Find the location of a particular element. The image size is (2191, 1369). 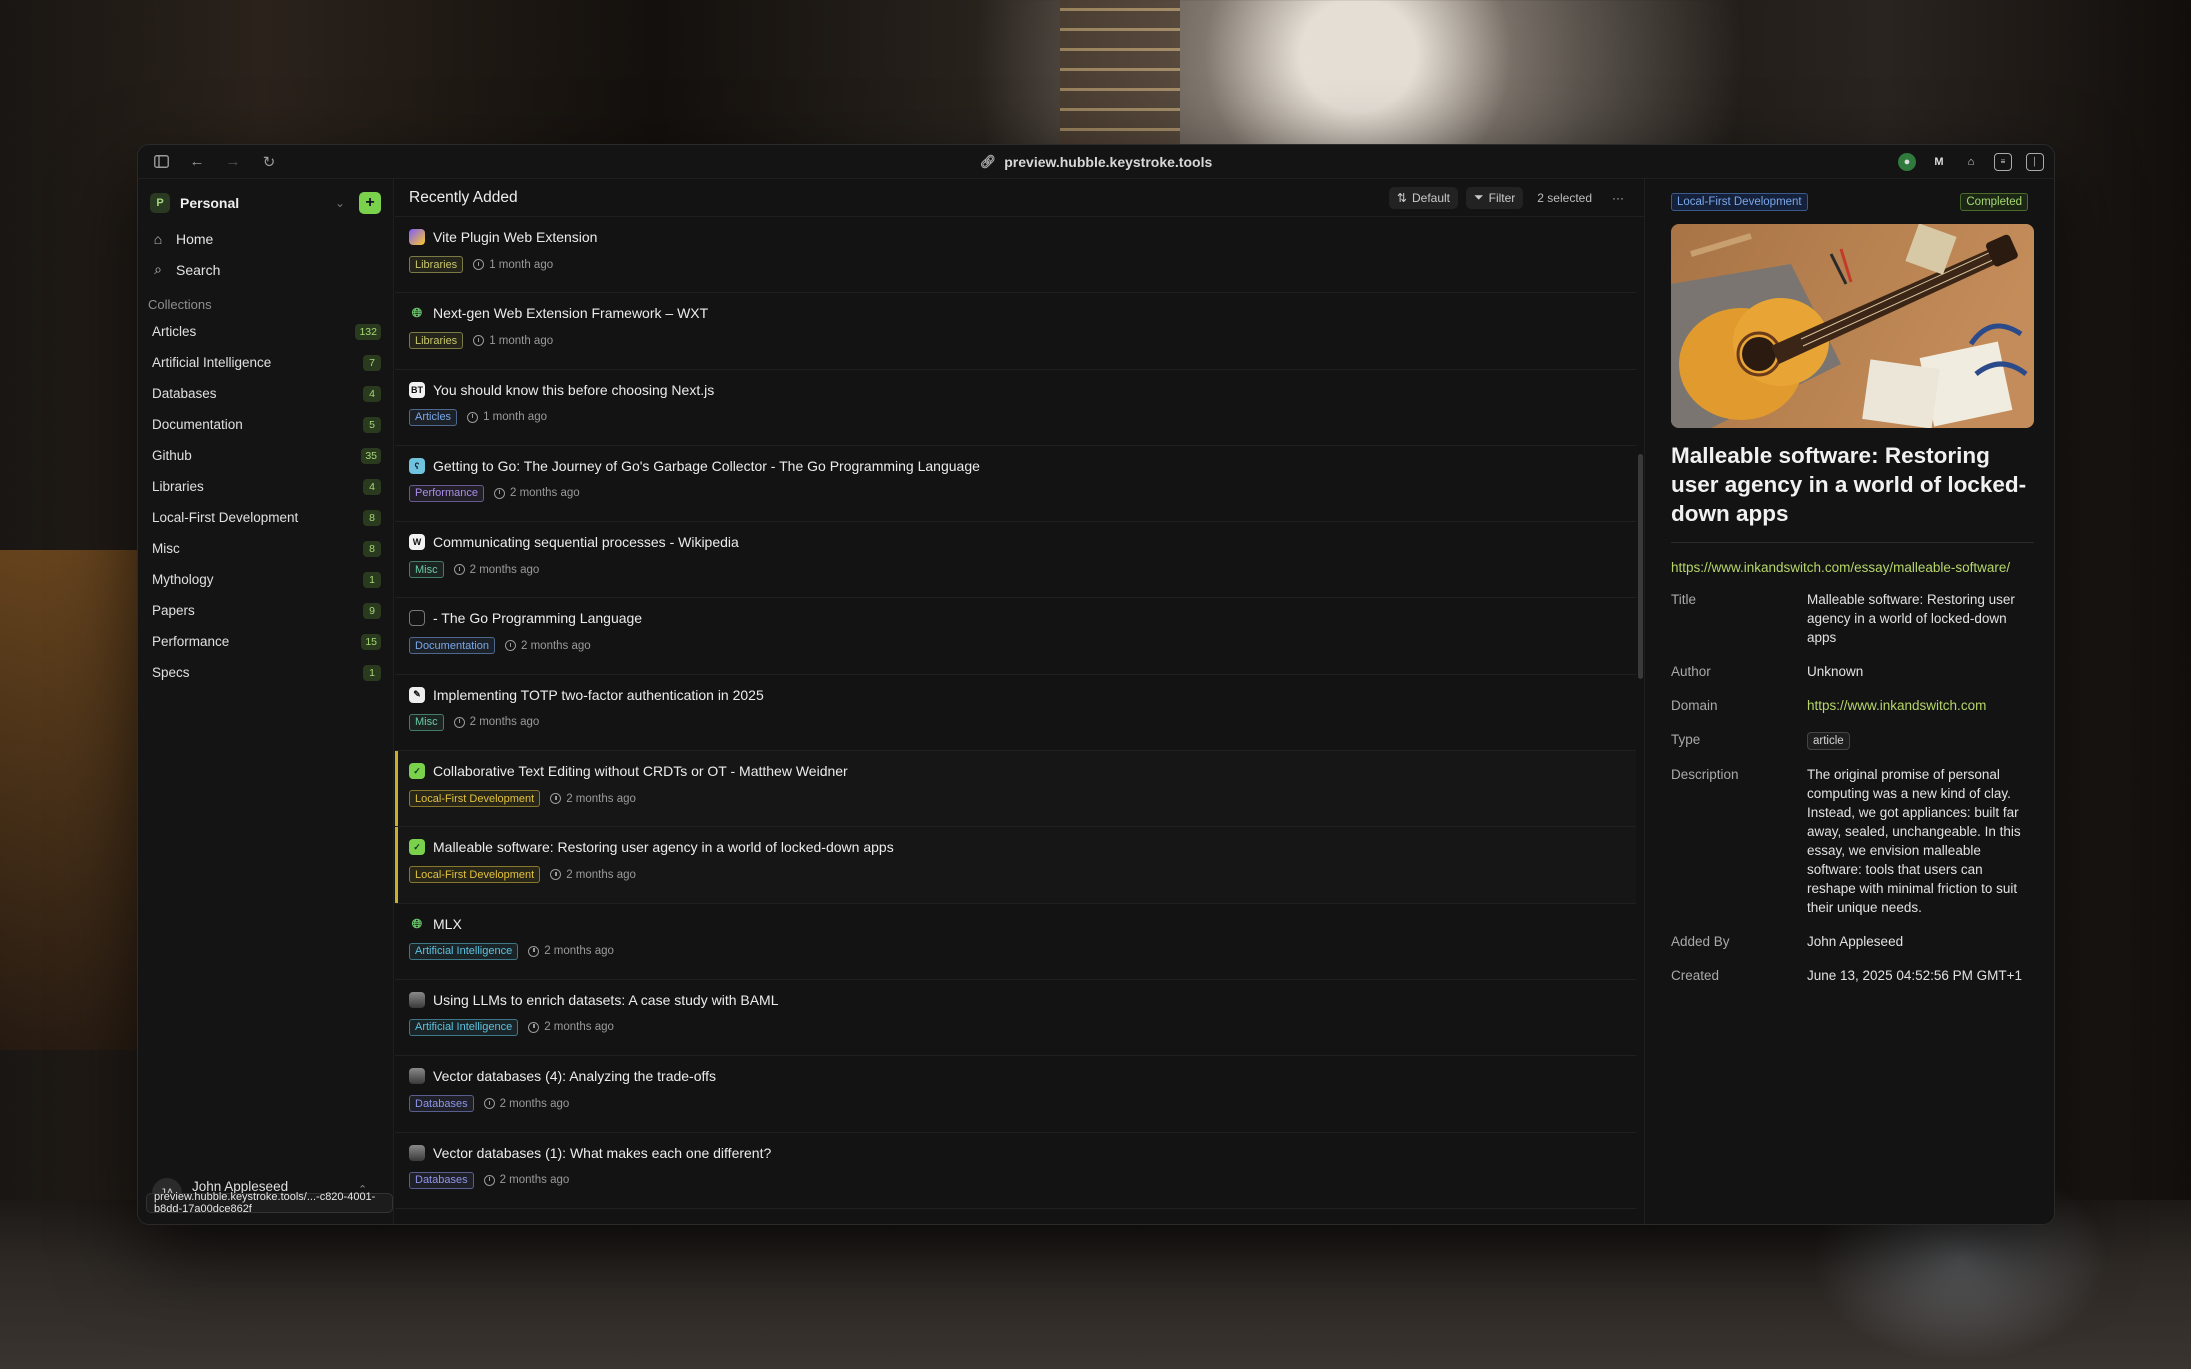

clock-icon is located at coordinates (459, 570).